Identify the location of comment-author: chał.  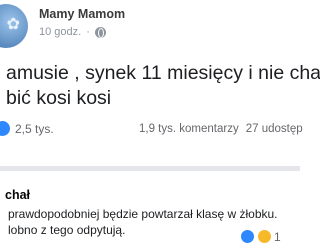
(17, 195).